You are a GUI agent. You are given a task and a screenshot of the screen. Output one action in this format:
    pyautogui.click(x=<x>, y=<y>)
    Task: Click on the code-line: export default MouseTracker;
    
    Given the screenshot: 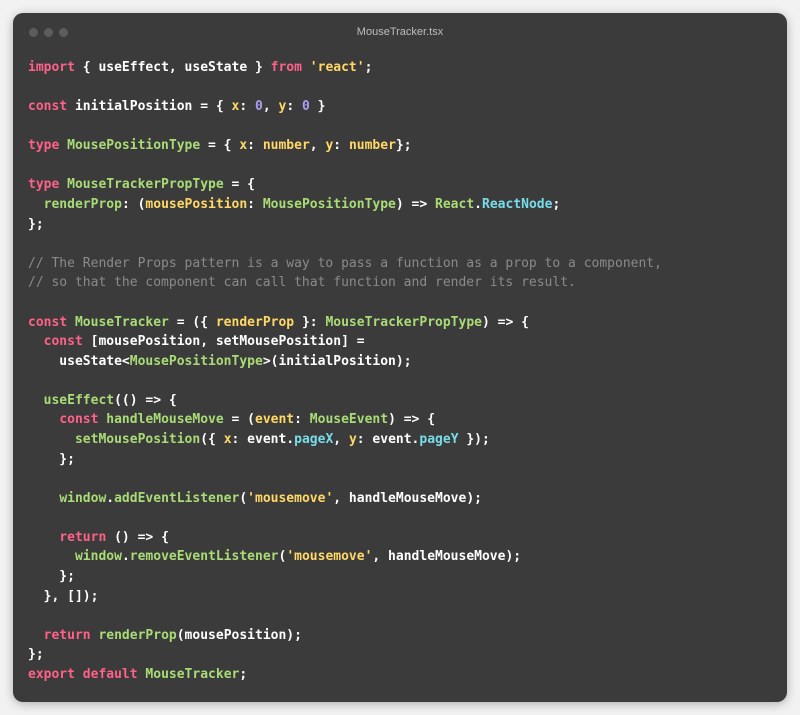 What is the action you would take?
    pyautogui.click(x=402, y=675)
    